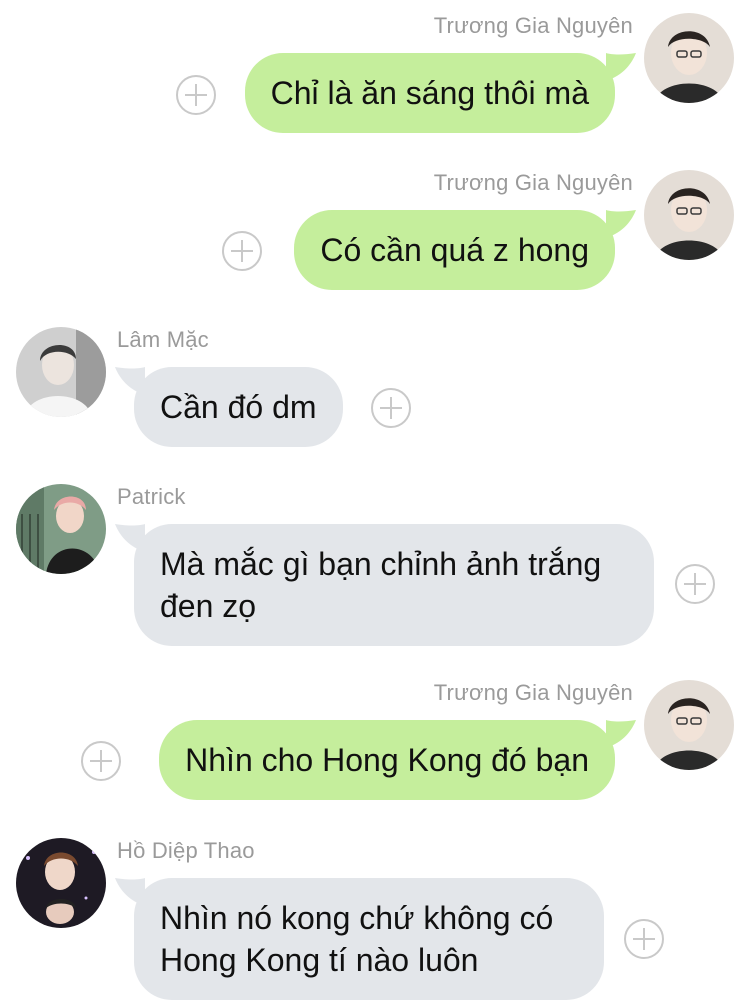 The image size is (750, 1002). What do you see at coordinates (387, 760) in the screenshot?
I see `message-bubble: Nhìn cho Hong Kong đó bạn` at bounding box center [387, 760].